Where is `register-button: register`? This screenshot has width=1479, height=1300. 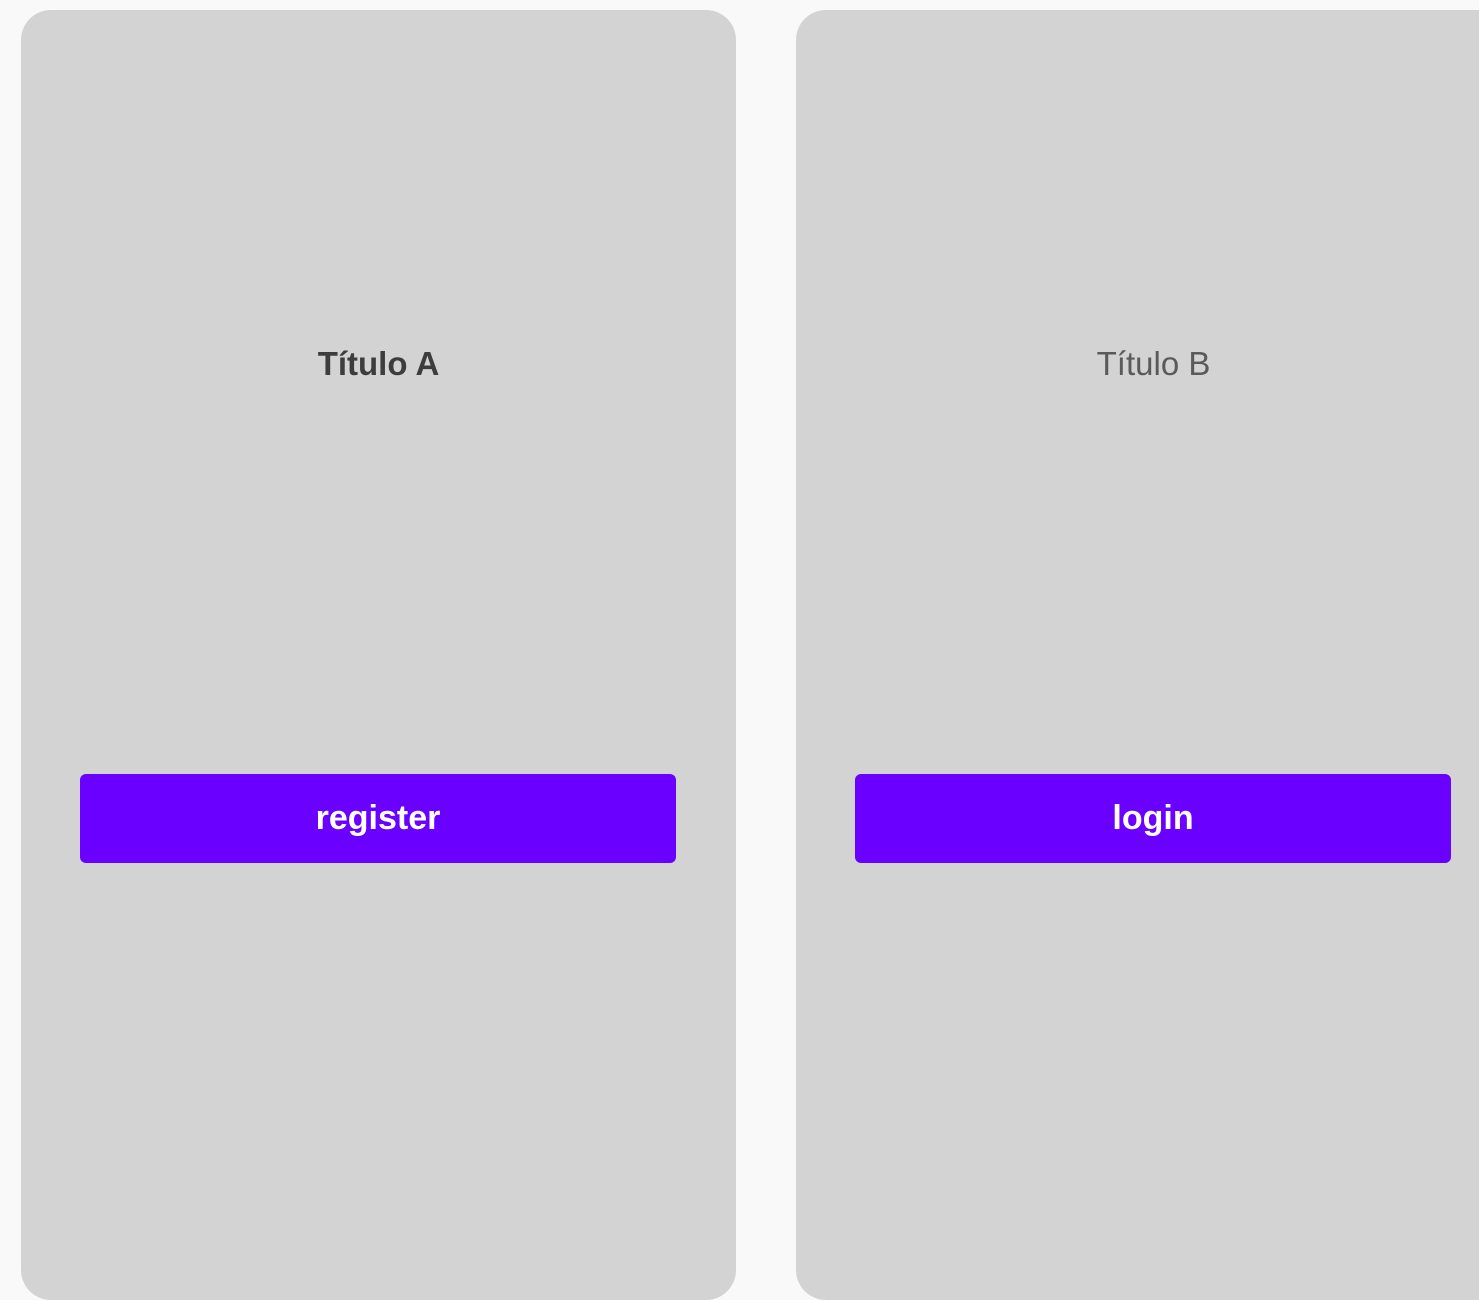
register-button: register is located at coordinates (378, 818).